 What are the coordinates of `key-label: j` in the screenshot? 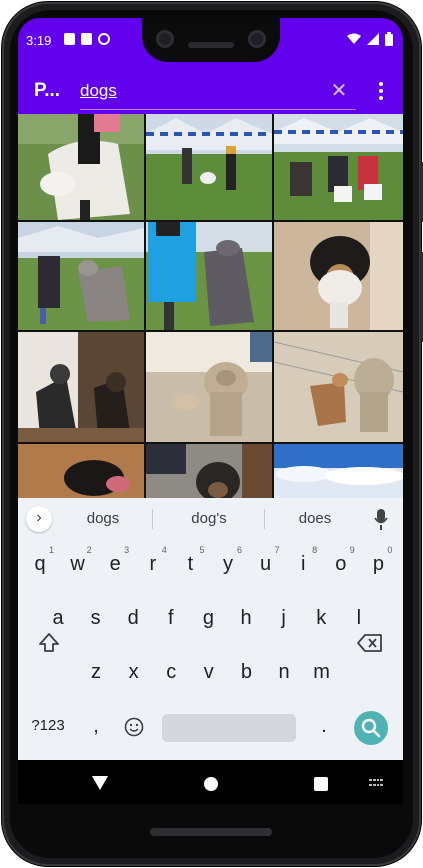 It's located at (283, 618).